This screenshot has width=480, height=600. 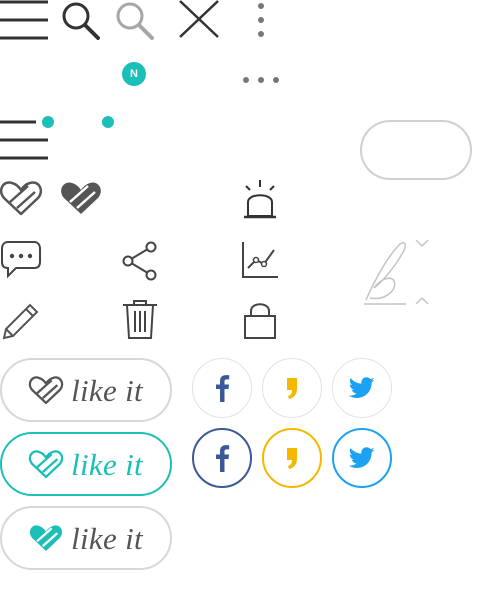 I want to click on twitter-share-button-active, so click(x=362, y=458).